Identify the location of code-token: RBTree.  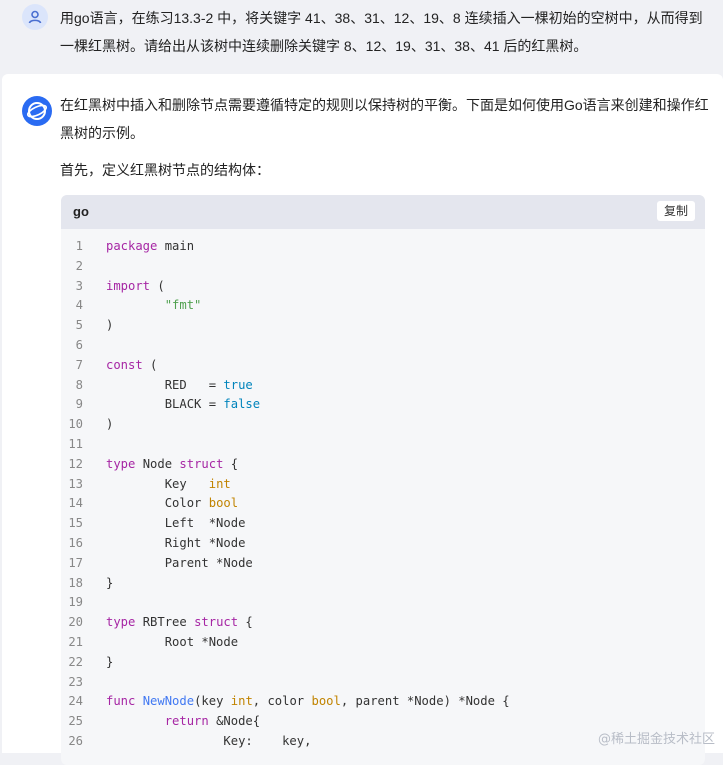
(165, 622).